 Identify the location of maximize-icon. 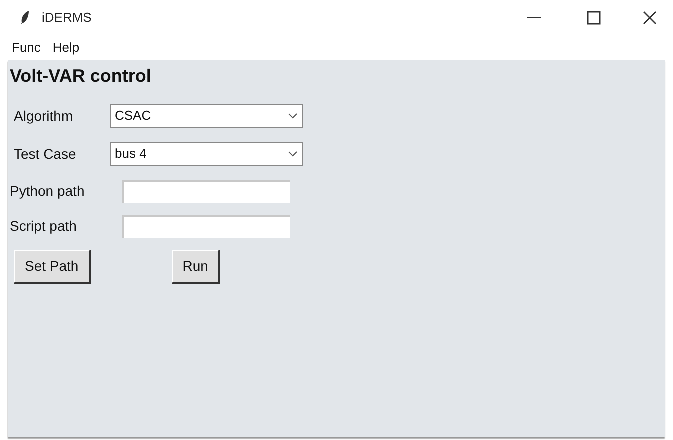
(594, 18).